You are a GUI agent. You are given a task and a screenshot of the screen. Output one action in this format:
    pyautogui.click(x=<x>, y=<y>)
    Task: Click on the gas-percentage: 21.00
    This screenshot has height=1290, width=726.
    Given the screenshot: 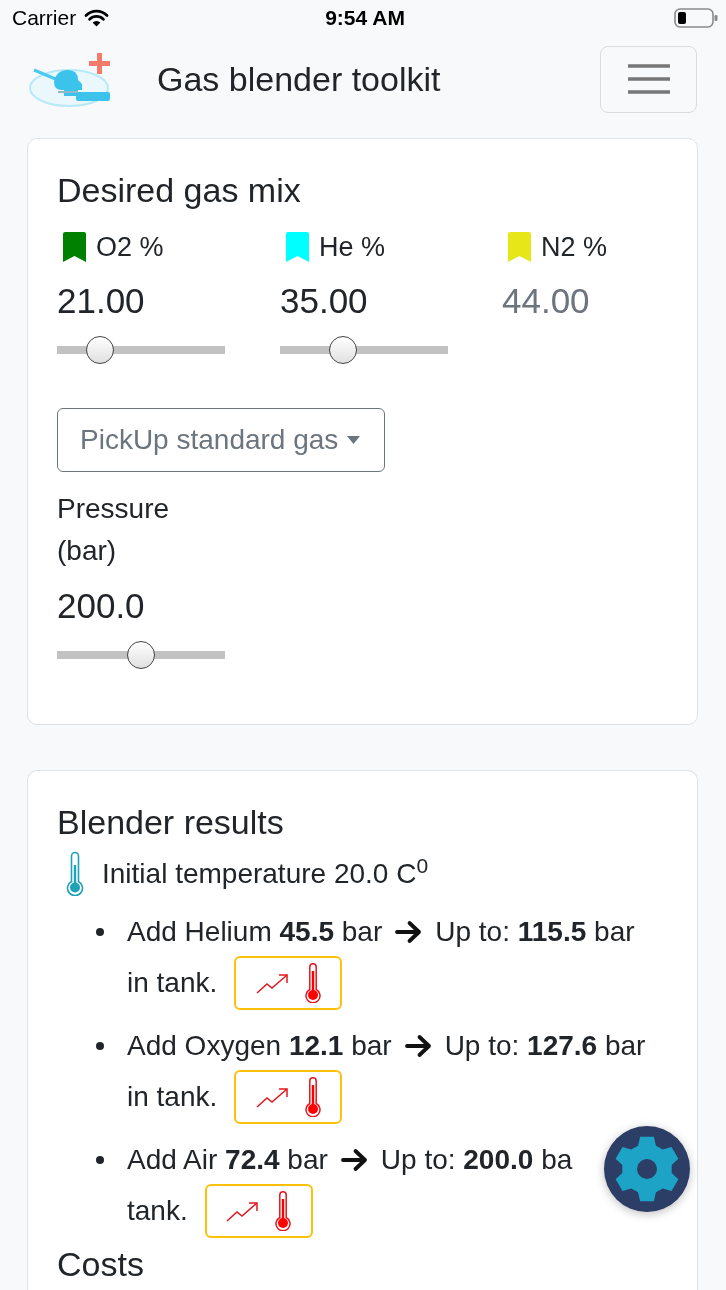 What is the action you would take?
    pyautogui.click(x=101, y=301)
    